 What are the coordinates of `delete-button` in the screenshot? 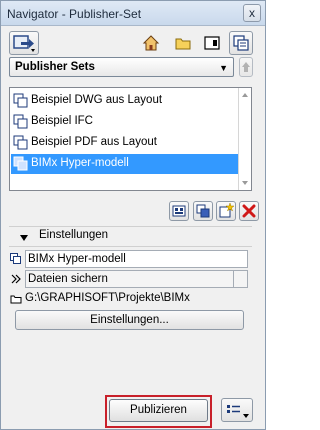 It's located at (249, 211).